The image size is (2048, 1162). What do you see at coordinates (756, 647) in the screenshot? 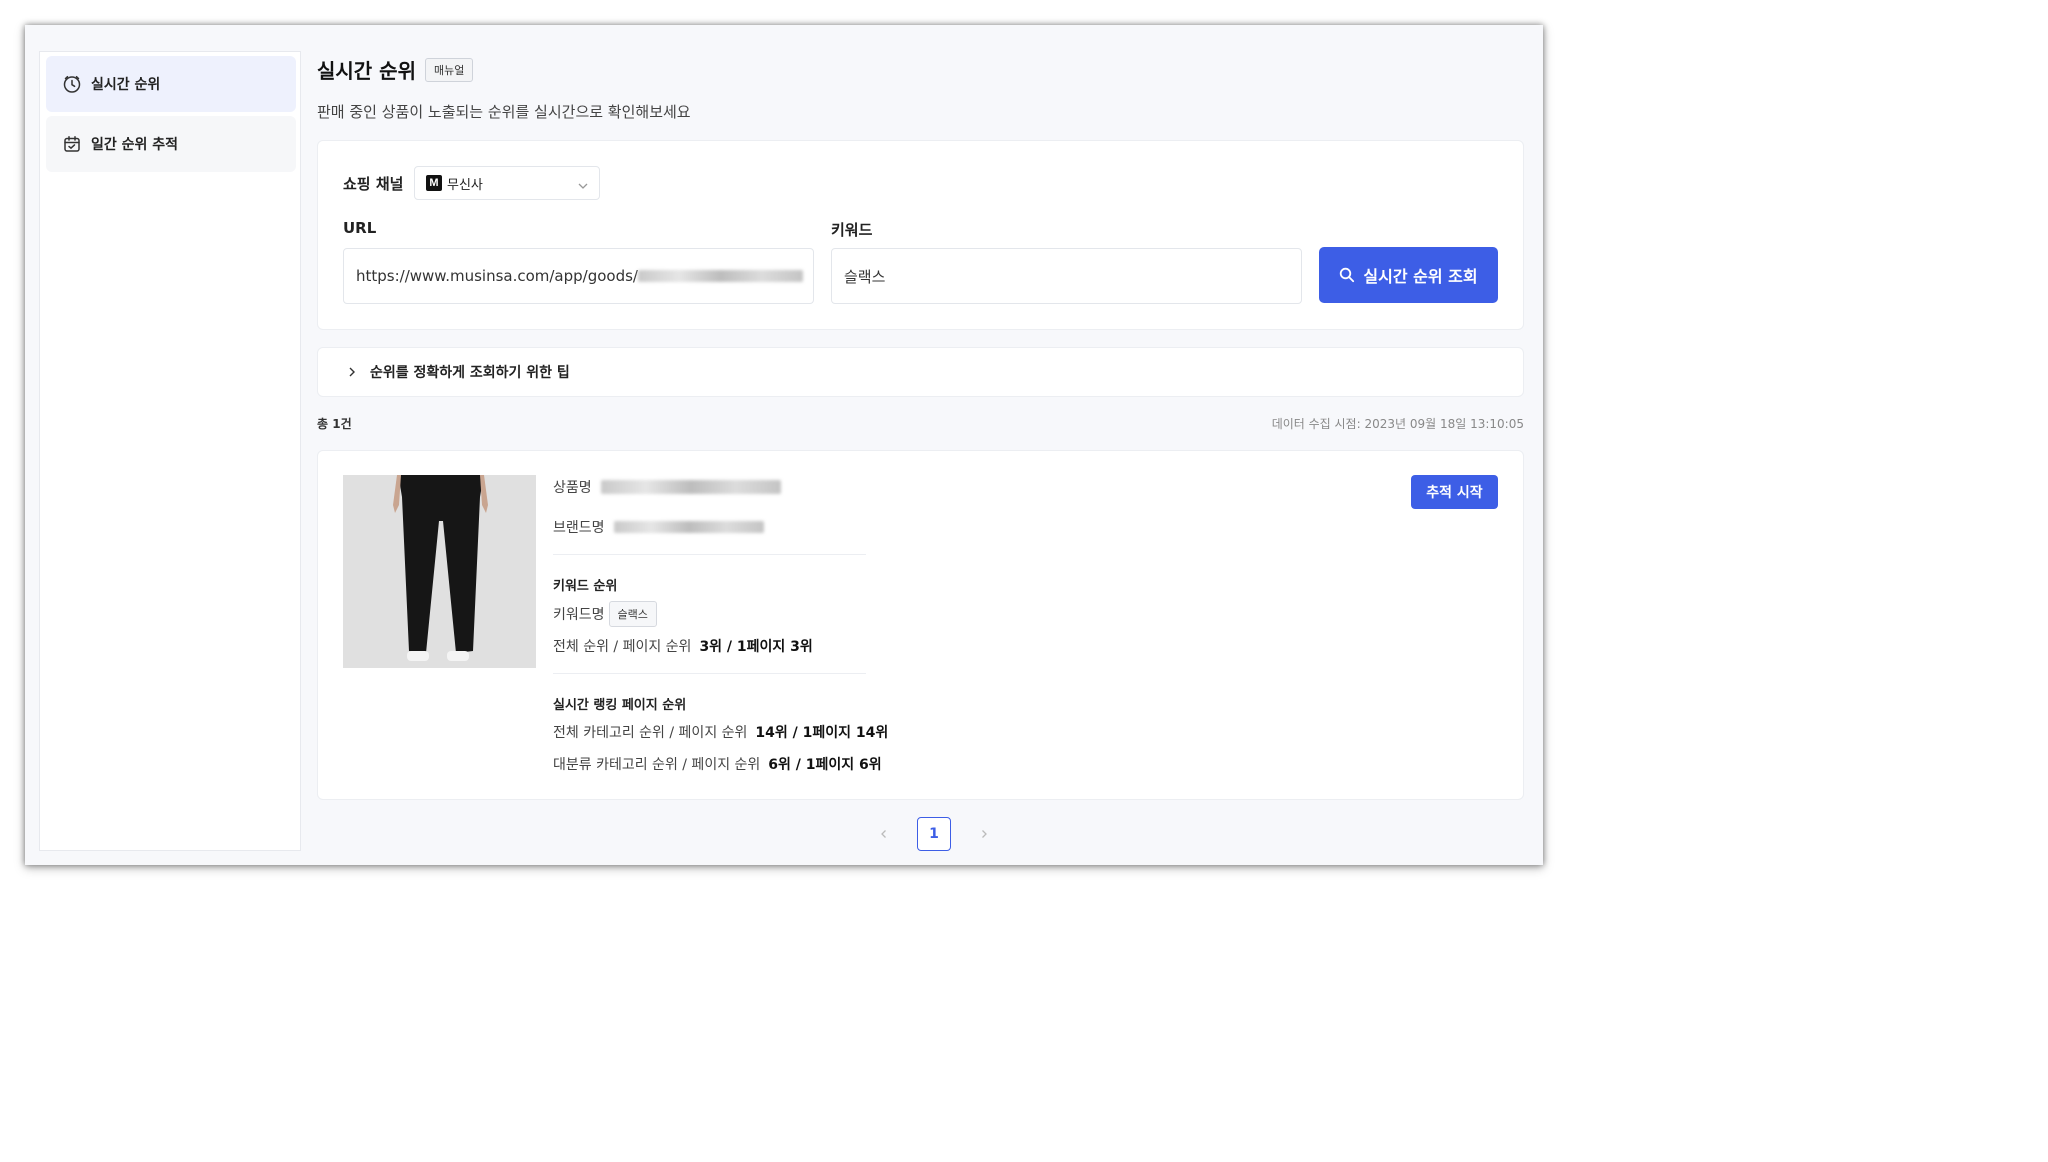
I see `total-page-rank-value: 3위 / 1페이지 3위` at bounding box center [756, 647].